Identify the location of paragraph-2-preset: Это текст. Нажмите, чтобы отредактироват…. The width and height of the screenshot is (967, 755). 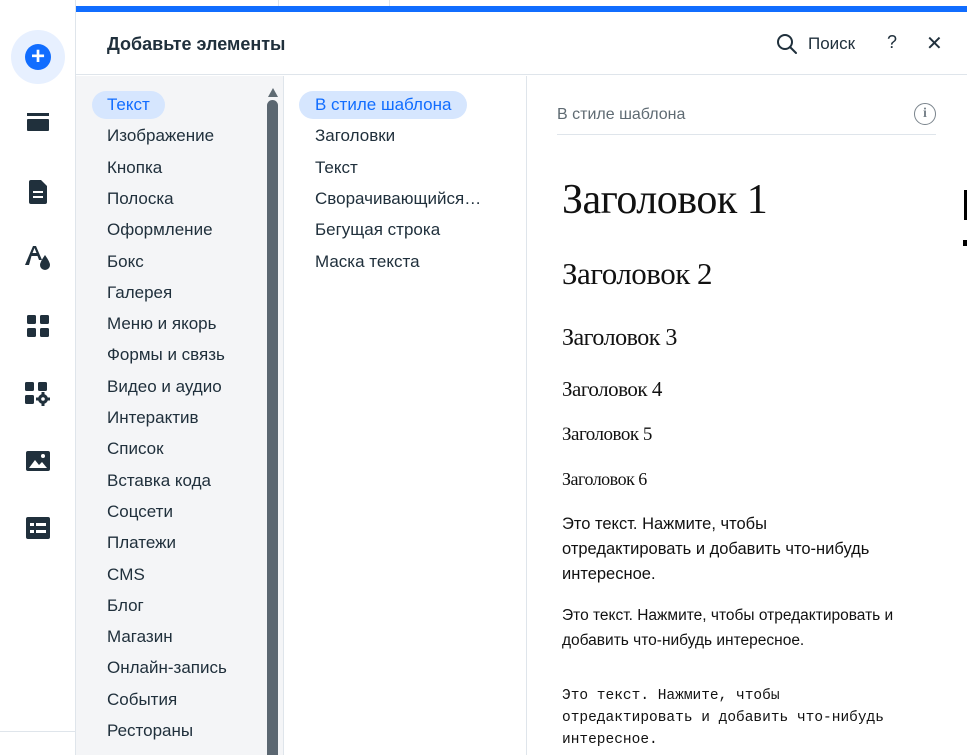
(759, 628).